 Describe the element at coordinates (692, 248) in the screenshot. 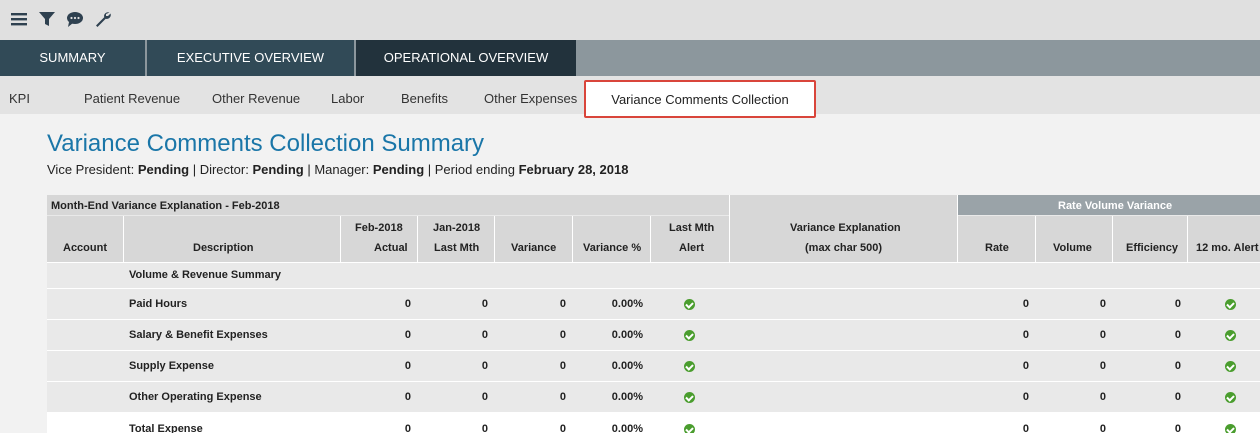

I see `header-alert: Alert` at that location.